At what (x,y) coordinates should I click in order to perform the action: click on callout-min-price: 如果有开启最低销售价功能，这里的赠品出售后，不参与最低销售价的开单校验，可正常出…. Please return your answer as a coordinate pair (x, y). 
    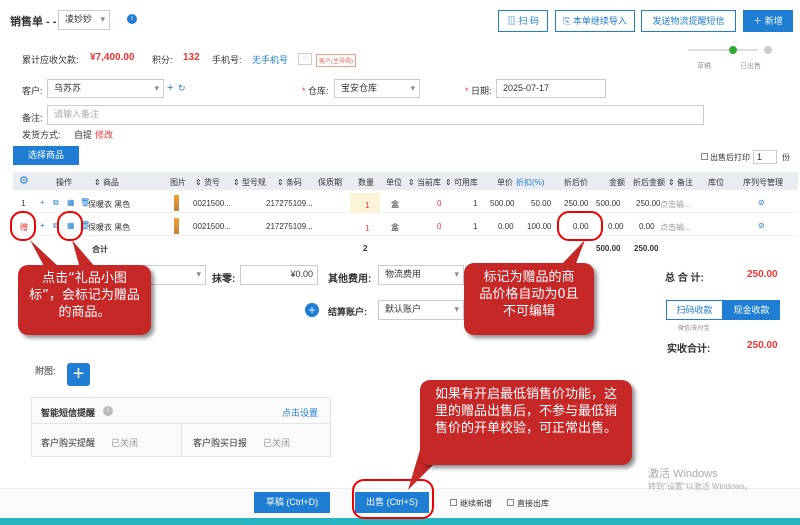
    Looking at the image, I should click on (526, 422).